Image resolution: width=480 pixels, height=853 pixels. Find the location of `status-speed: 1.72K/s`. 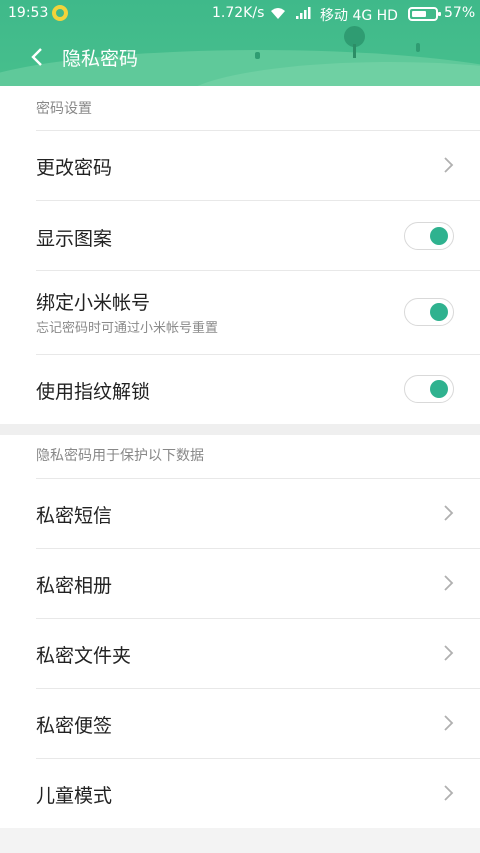

status-speed: 1.72K/s is located at coordinates (238, 13).